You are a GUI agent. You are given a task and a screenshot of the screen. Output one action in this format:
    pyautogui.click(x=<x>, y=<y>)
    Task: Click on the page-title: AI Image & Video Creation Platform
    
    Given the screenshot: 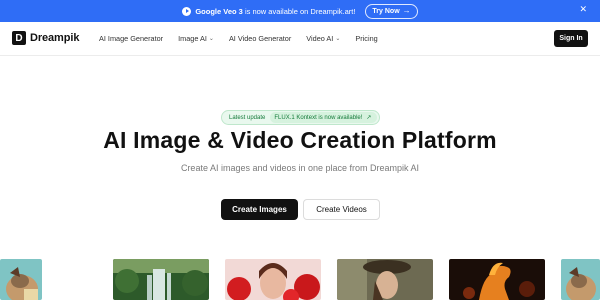 What is the action you would take?
    pyautogui.click(x=300, y=140)
    